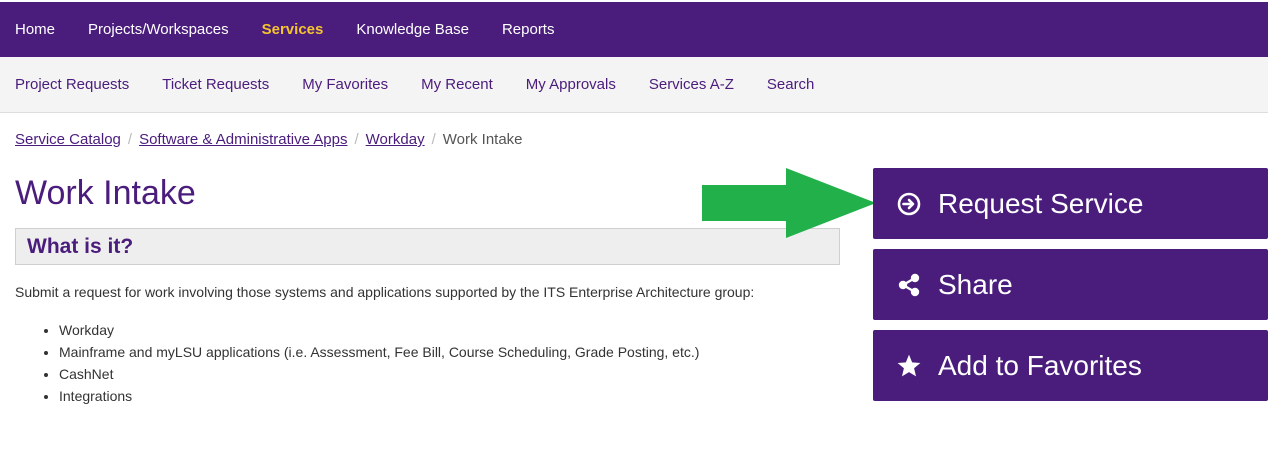  I want to click on breadcrumb-service-catalog: Service Catalog, so click(68, 139).